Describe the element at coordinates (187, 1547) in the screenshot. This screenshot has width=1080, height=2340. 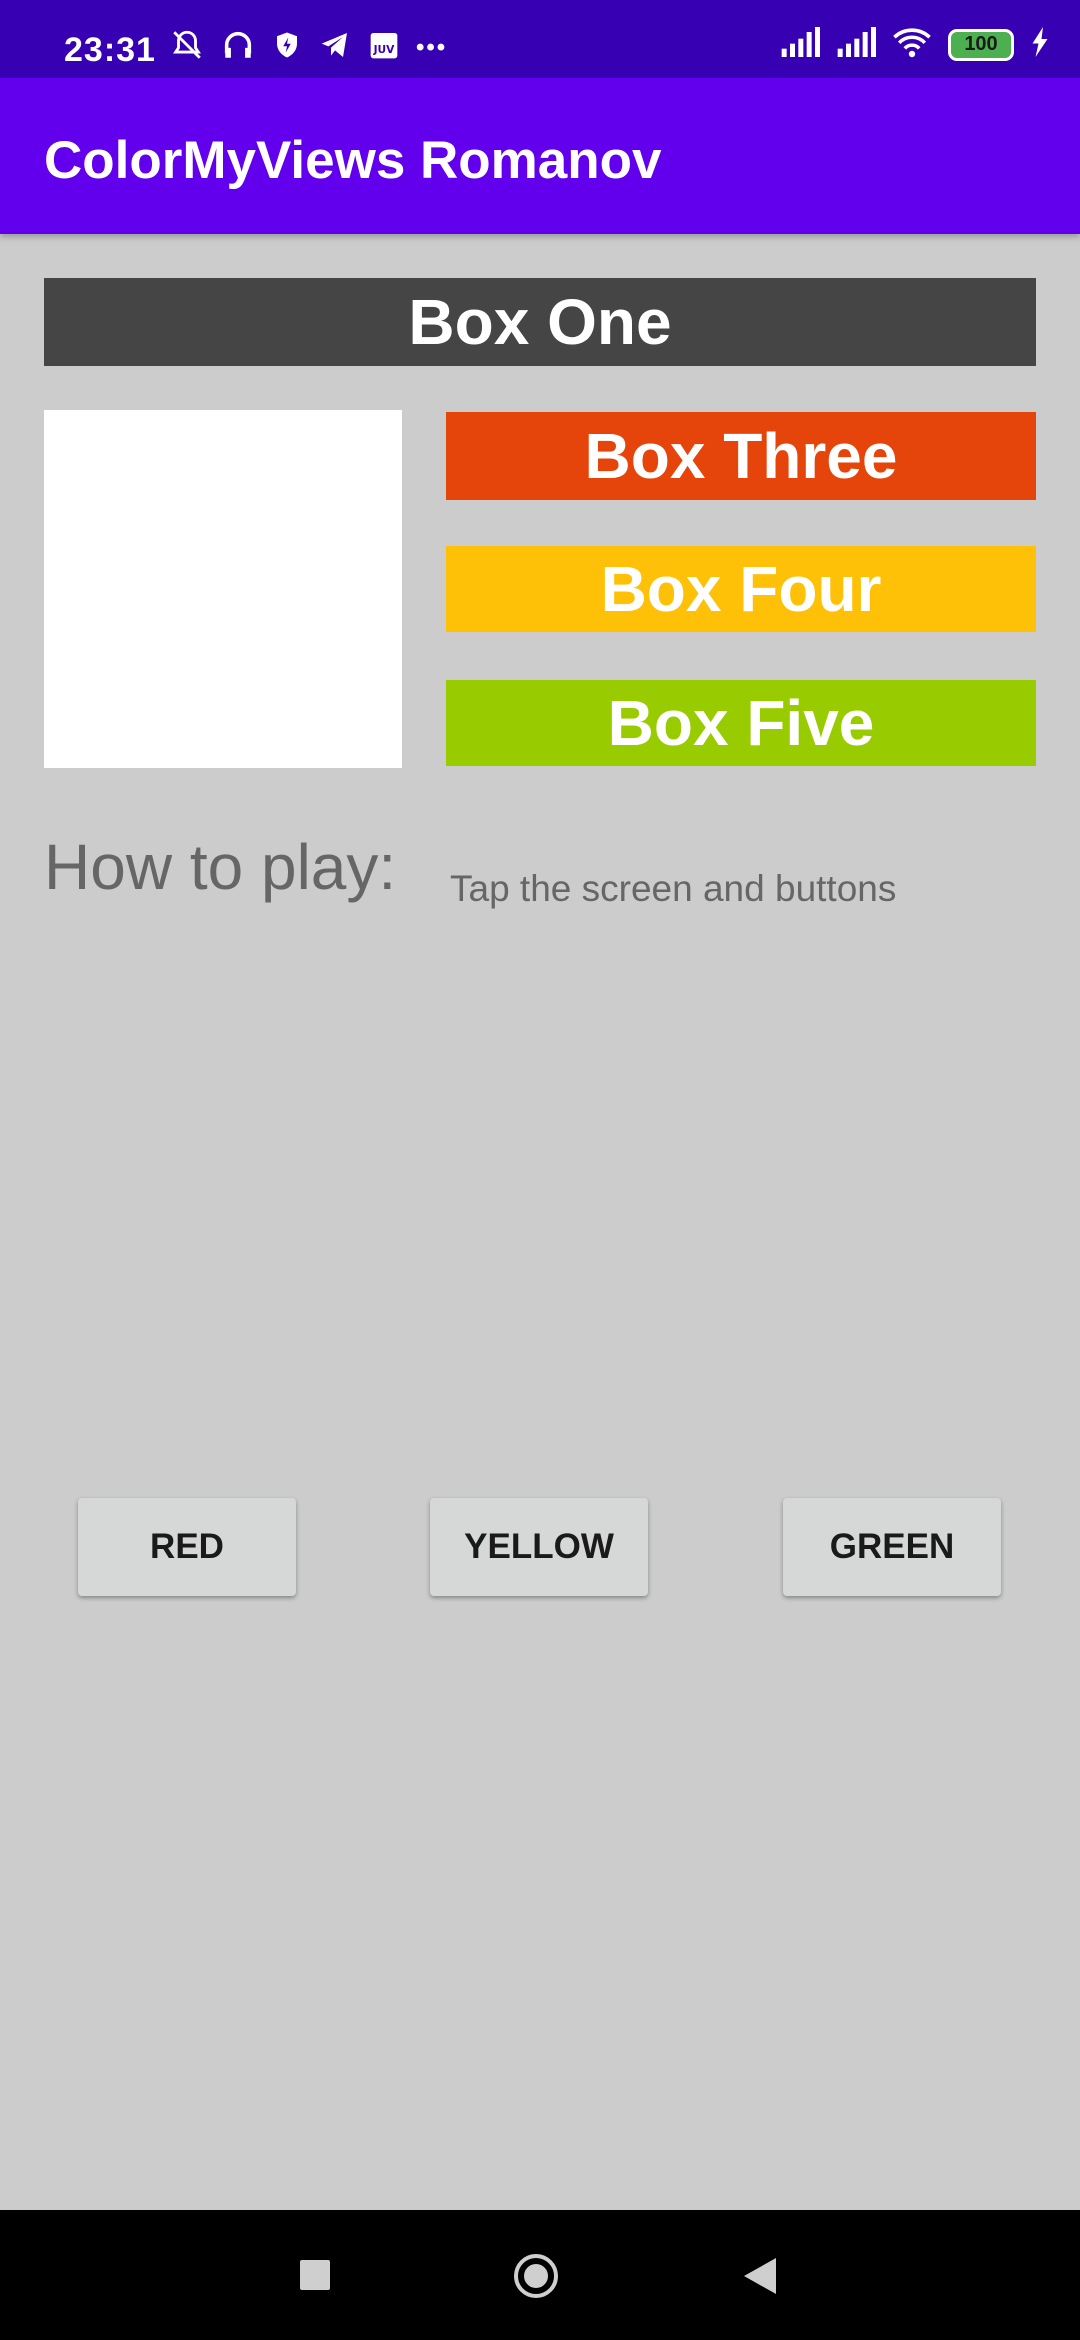
I see `red-button: RED` at that location.